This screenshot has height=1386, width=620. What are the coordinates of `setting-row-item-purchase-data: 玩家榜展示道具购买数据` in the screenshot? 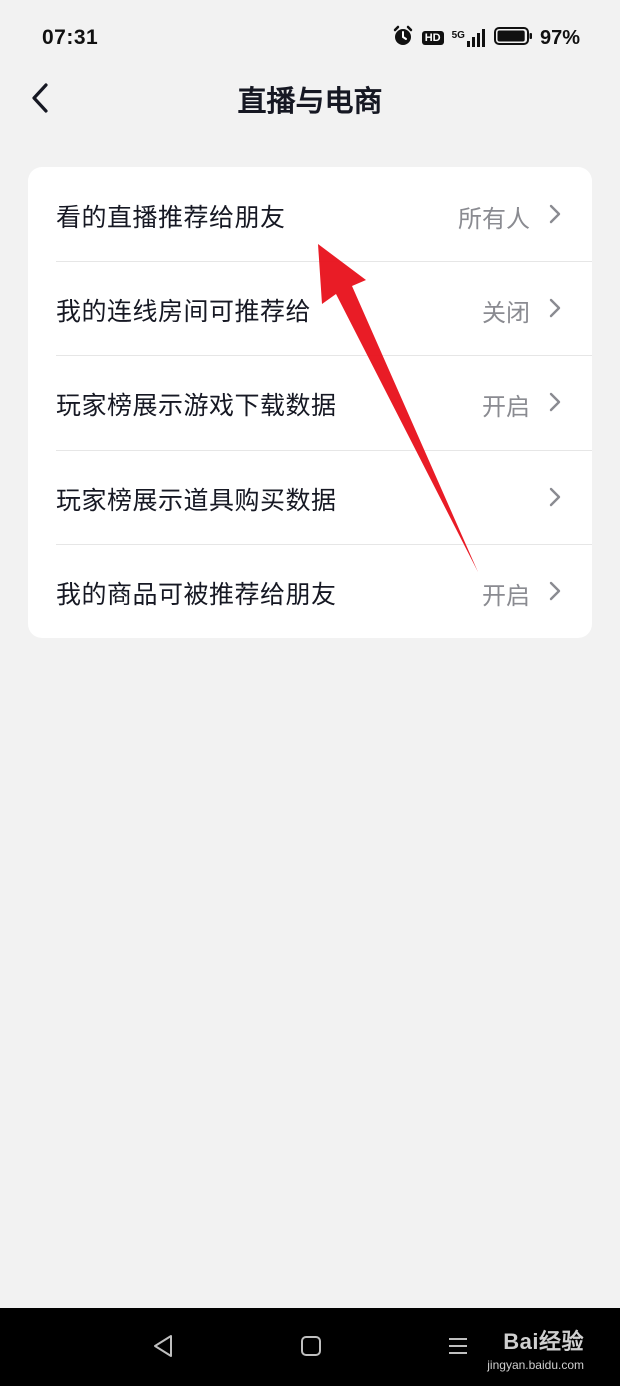 It's located at (310, 496).